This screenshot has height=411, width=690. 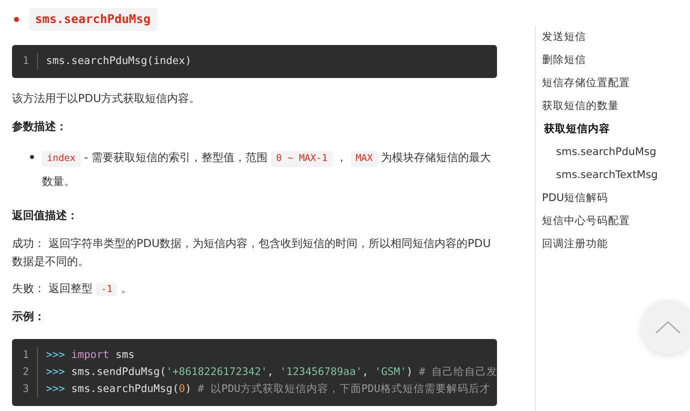 What do you see at coordinates (90, 356) in the screenshot?
I see `code-line: >>> import sms` at bounding box center [90, 356].